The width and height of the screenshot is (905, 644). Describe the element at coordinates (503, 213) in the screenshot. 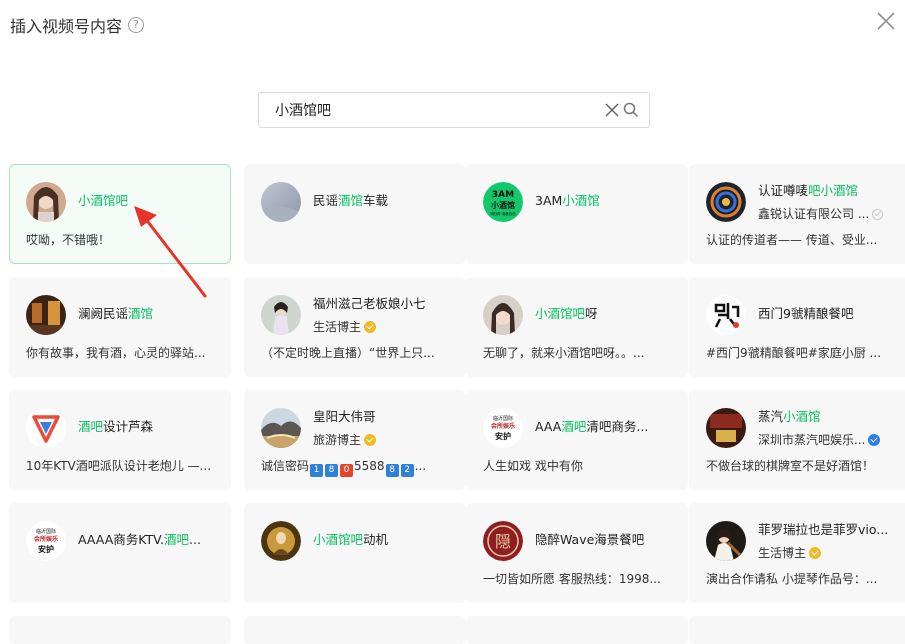

I see `svg-text: 明日再 清晨自然` at that location.